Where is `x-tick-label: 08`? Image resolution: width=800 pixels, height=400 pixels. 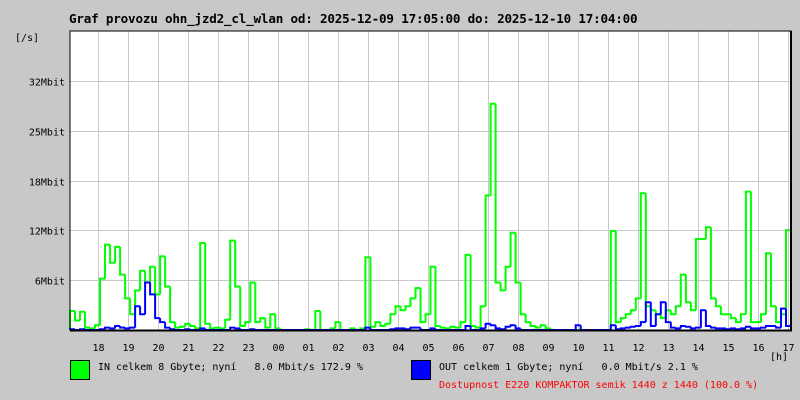 x-tick-label: 08 is located at coordinates (518, 348).